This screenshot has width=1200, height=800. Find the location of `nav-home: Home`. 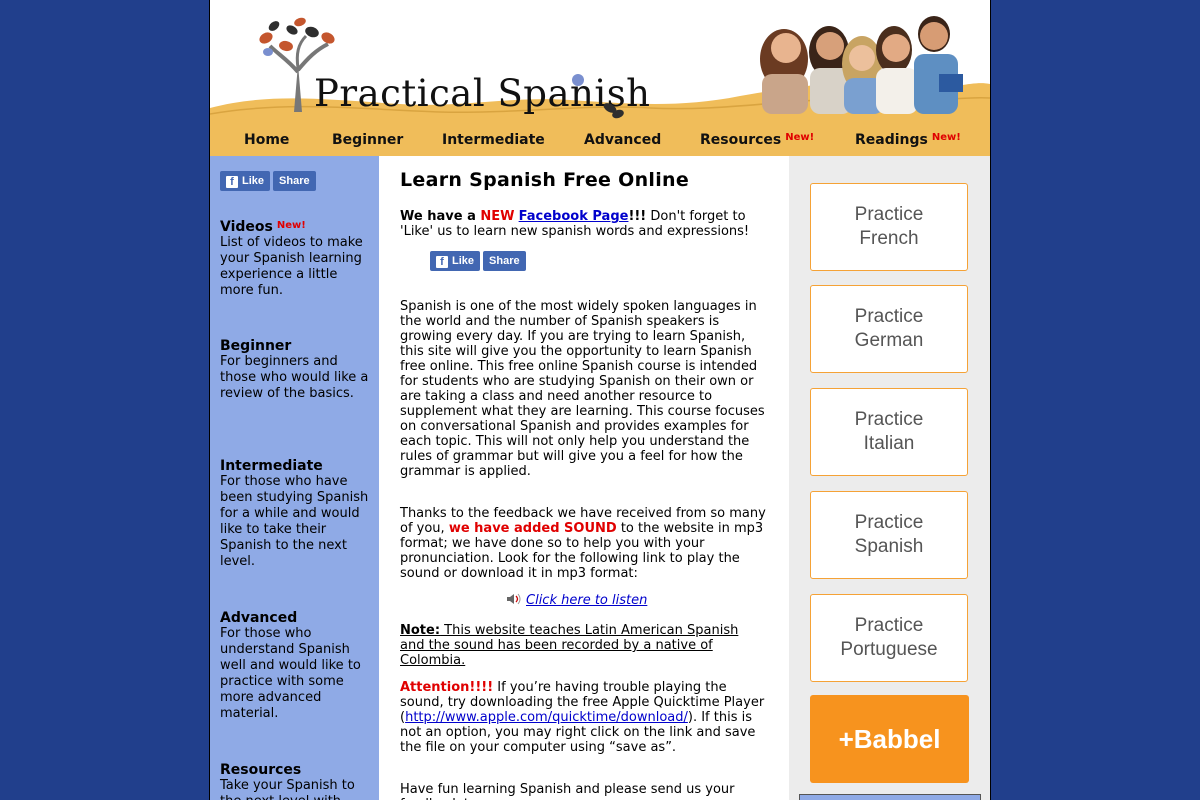

nav-home: Home is located at coordinates (266, 140).